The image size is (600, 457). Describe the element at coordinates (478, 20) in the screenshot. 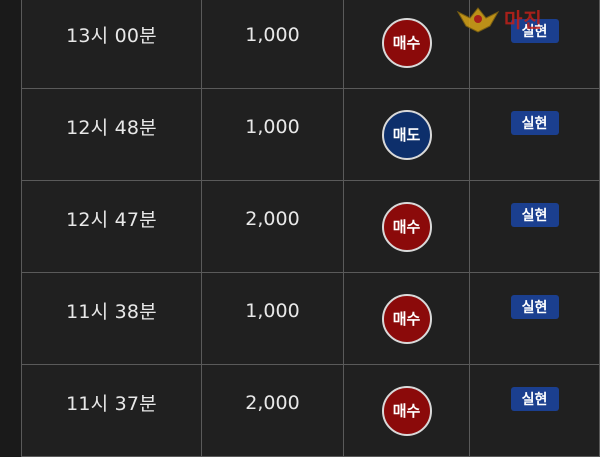

I see `eagle-logo-icon` at that location.